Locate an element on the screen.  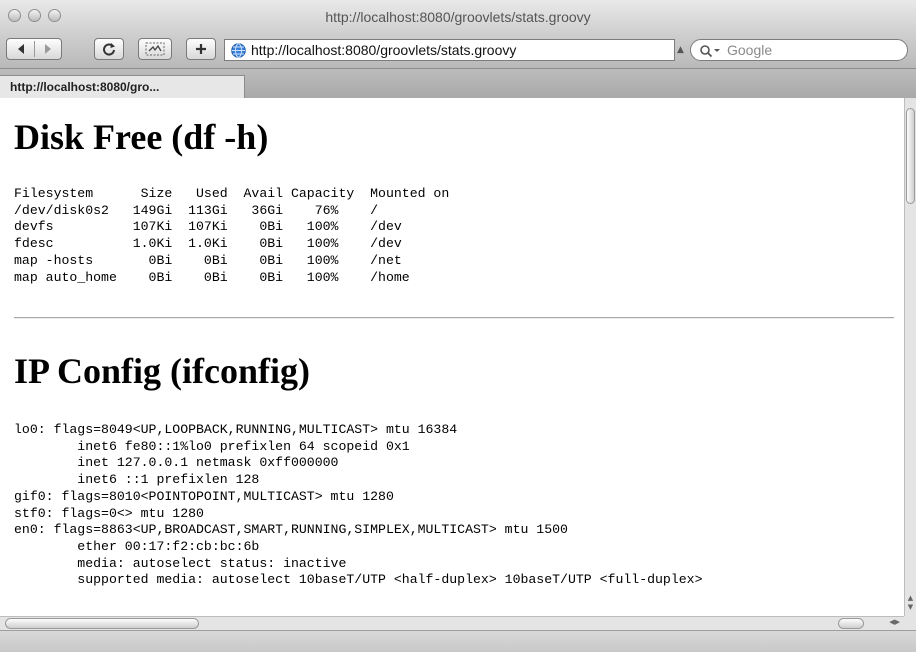
snapback-icon is located at coordinates (155, 49).